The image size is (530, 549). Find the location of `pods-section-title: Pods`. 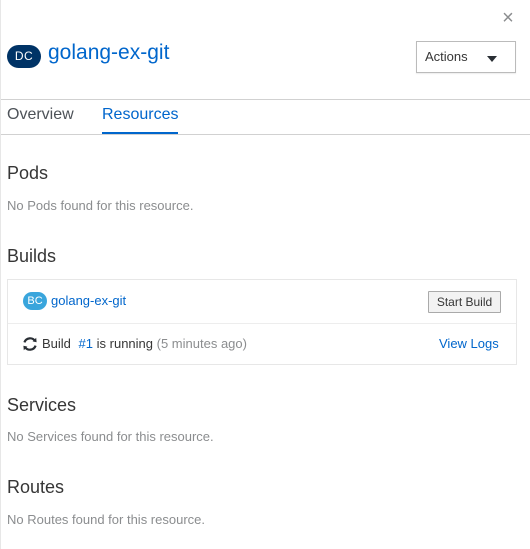

pods-section-title: Pods is located at coordinates (28, 173).